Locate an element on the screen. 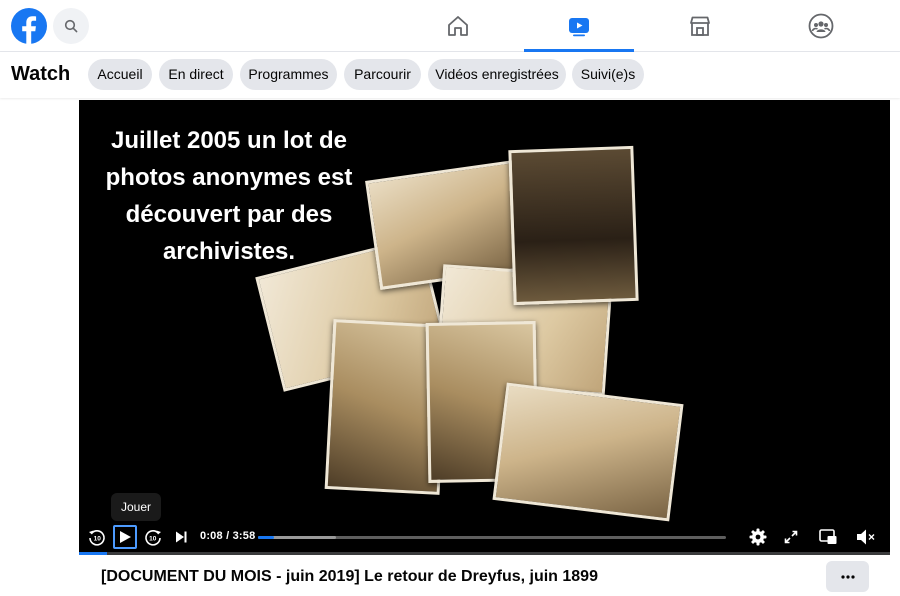  play-button is located at coordinates (125, 537).